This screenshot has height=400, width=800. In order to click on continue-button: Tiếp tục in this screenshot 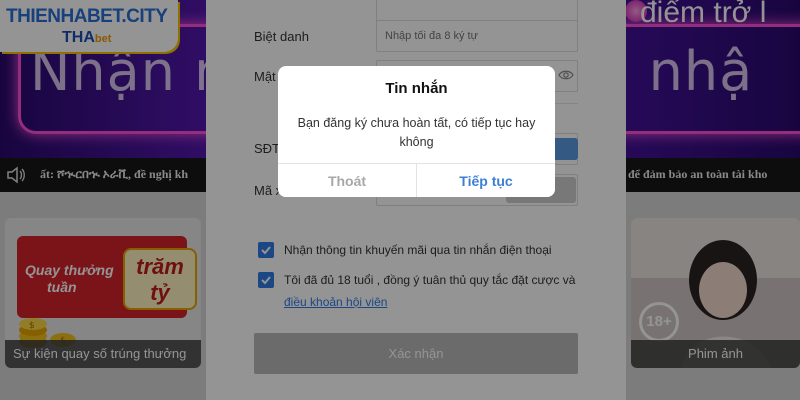, I will do `click(486, 180)`.